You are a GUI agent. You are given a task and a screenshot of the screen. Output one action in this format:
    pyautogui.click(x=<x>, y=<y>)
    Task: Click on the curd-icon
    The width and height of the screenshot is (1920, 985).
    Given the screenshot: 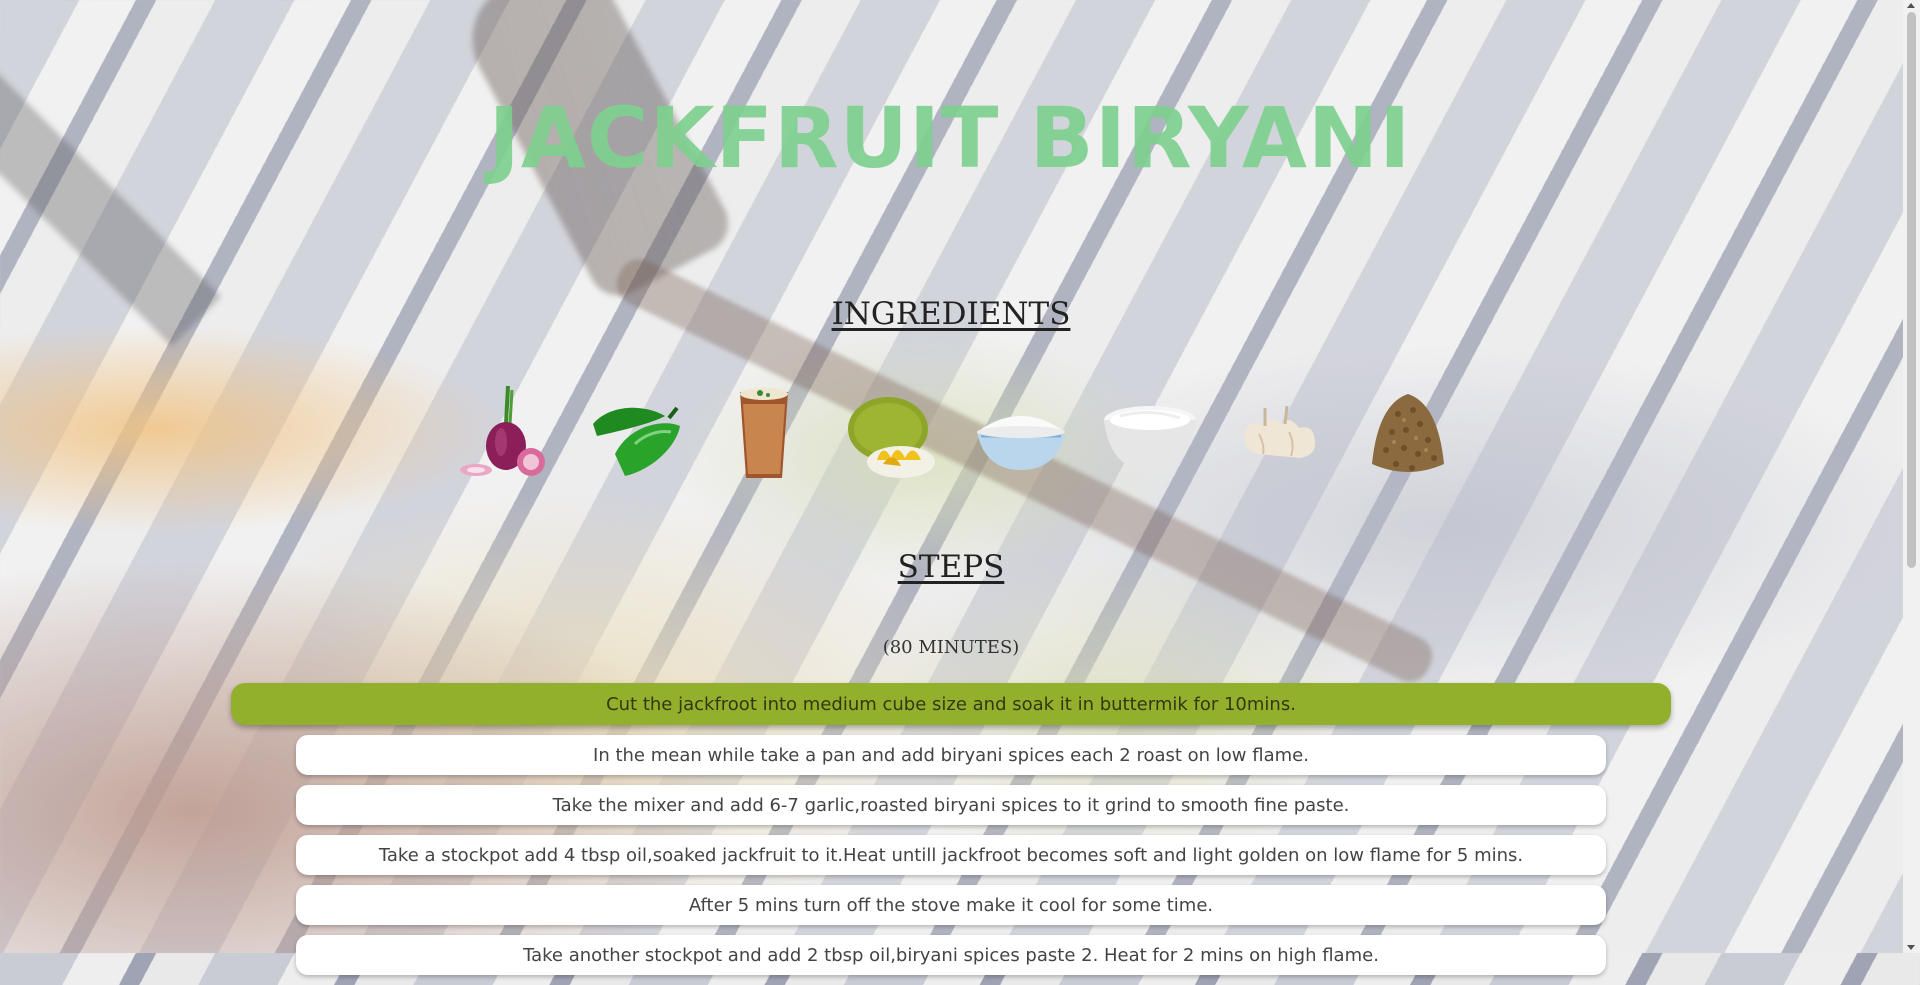 What is the action you would take?
    pyautogui.click(x=1150, y=434)
    